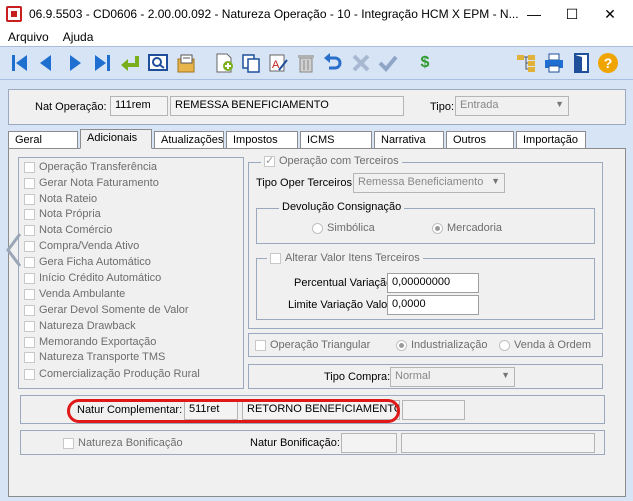 The height and width of the screenshot is (501, 633). What do you see at coordinates (526, 63) in the screenshot?
I see `tree-icon` at bounding box center [526, 63].